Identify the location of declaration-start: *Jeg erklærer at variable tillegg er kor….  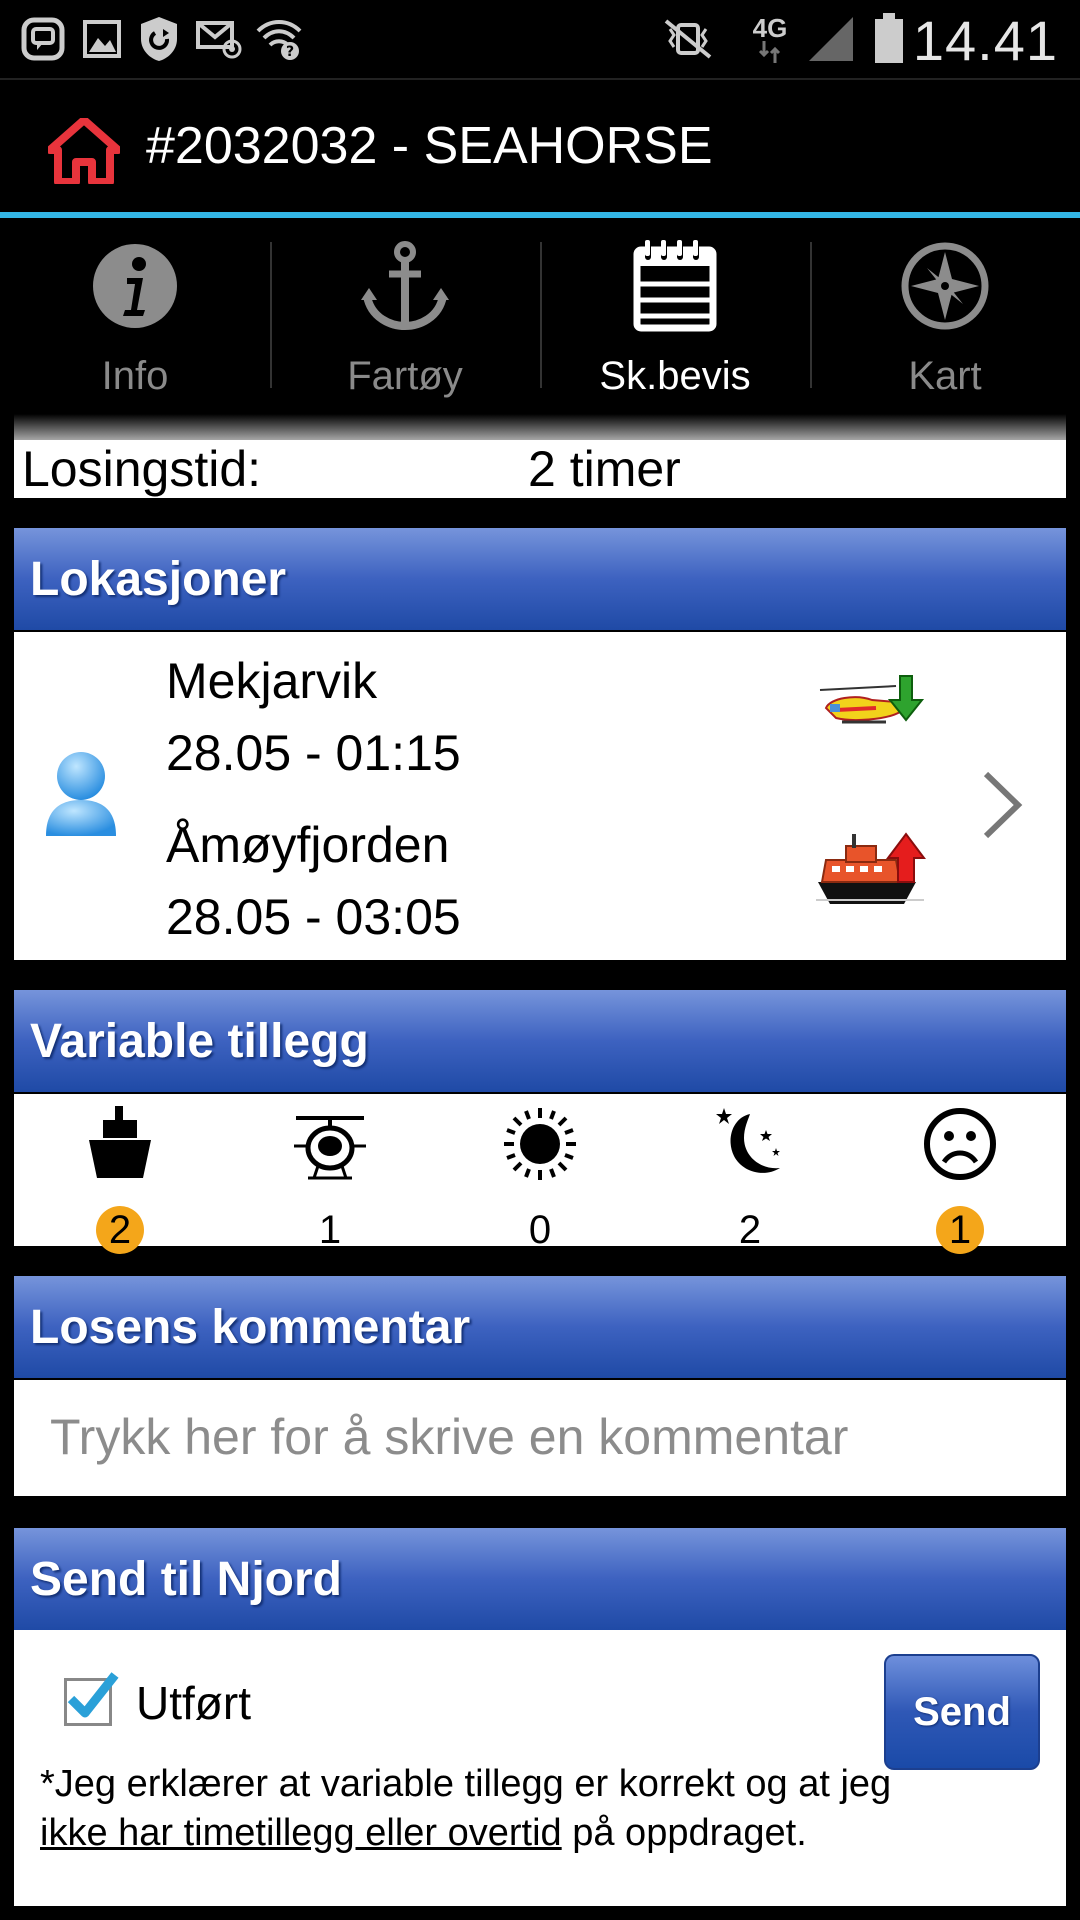
(466, 1784).